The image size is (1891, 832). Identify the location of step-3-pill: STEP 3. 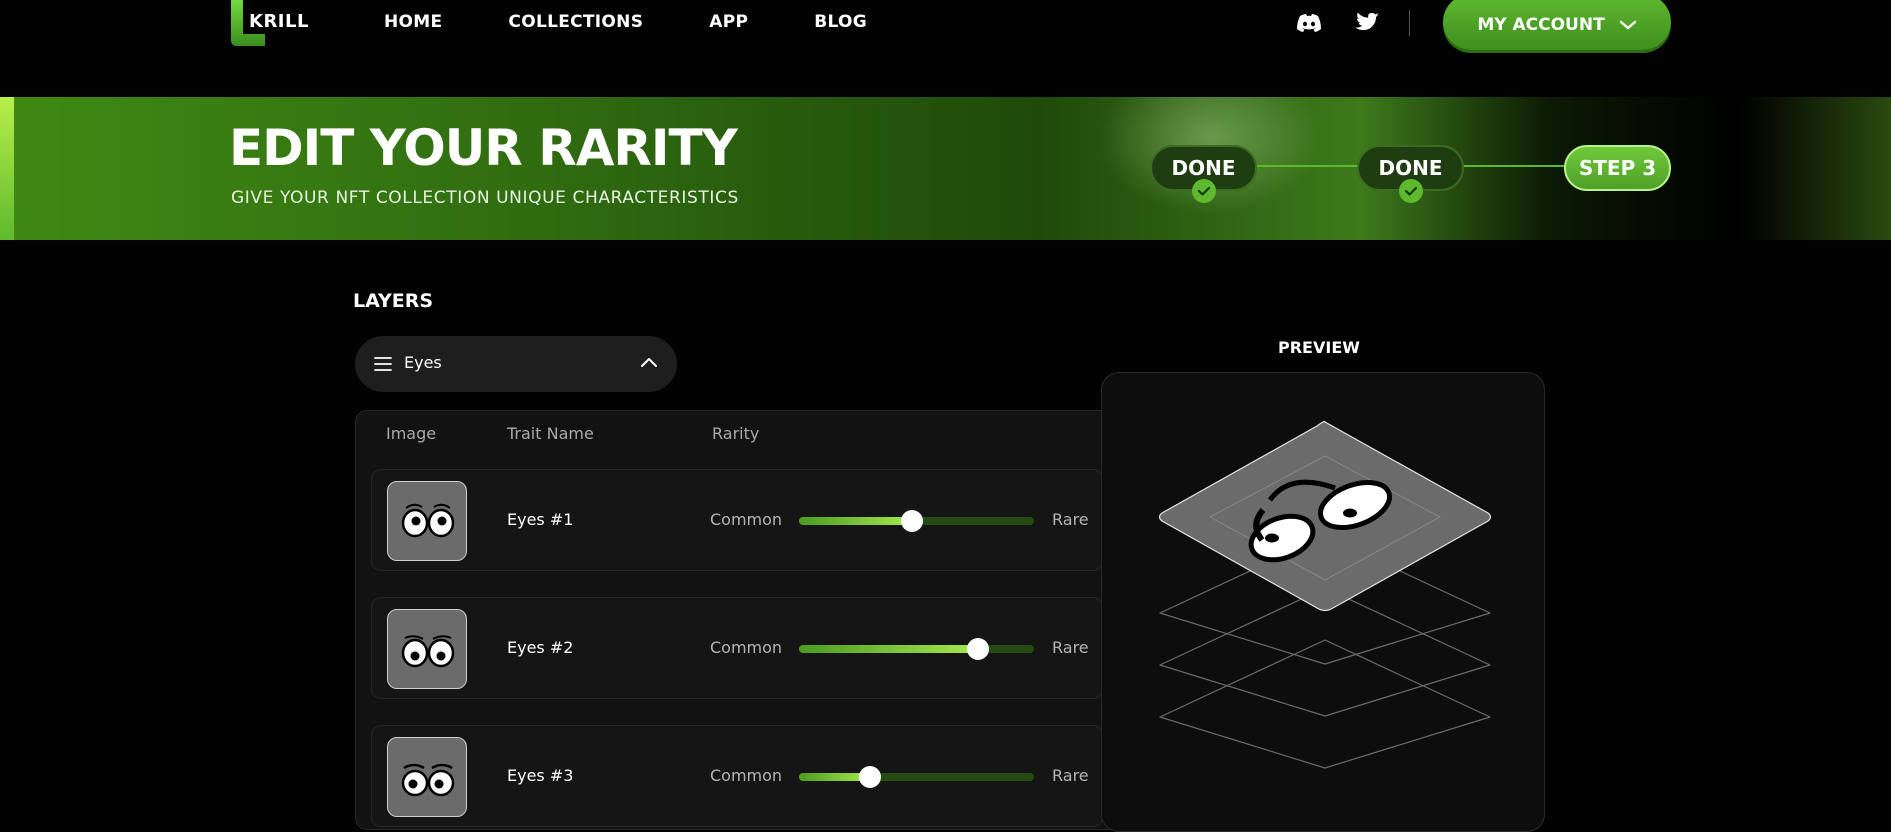
(1617, 168).